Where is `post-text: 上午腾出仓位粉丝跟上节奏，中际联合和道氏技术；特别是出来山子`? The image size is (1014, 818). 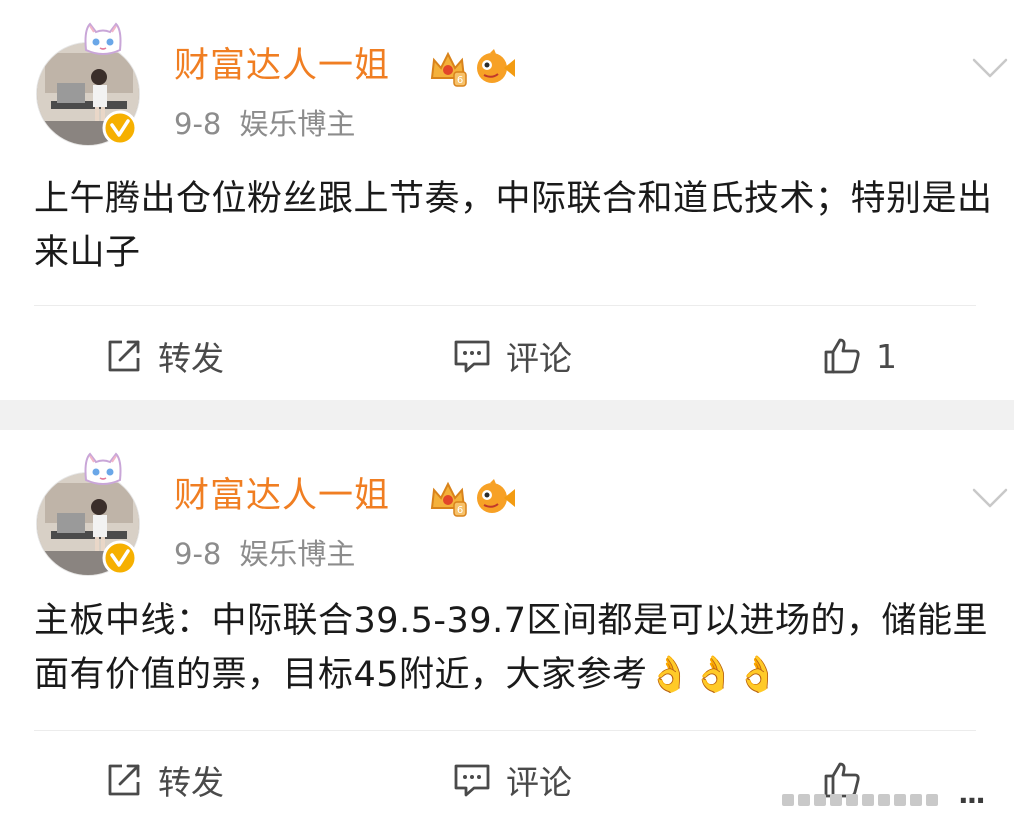 post-text: 上午腾出仓位粉丝跟上节奏，中际联合和道氏技术；特别是出来山子 is located at coordinates (521, 226).